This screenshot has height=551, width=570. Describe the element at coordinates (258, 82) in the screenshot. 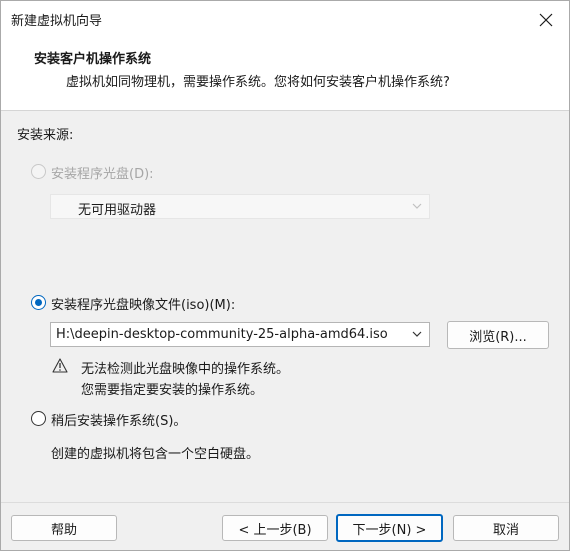

I see `page-subtitle: 虚拟机如同物理机，需要操作系统。您将如何安装客户机操作系统?` at that location.